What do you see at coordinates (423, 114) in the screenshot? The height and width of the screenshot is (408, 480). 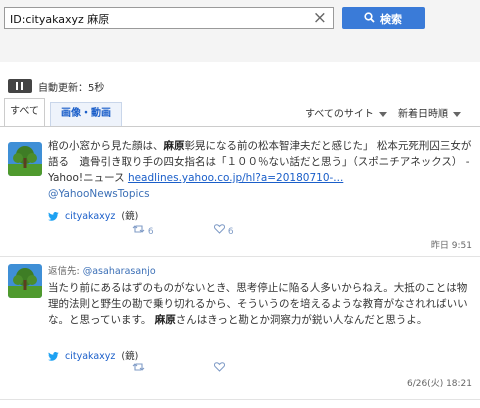 I see `sort-order-label: 新着日時順` at bounding box center [423, 114].